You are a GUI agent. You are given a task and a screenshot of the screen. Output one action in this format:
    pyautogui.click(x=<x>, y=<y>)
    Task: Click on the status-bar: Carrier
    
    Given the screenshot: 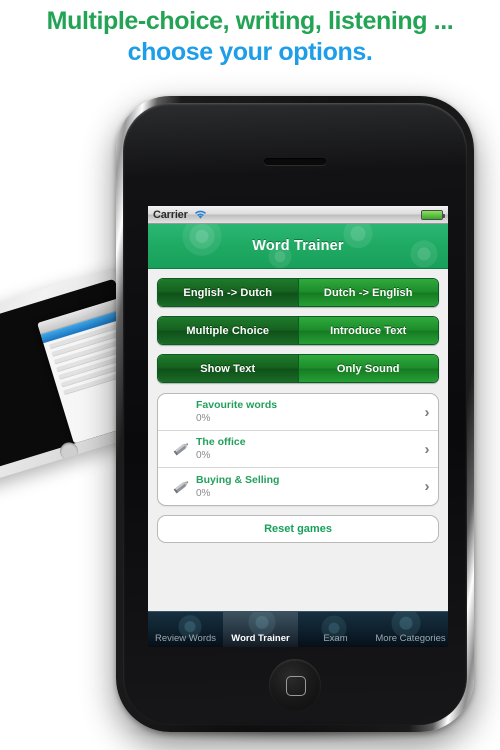 What is the action you would take?
    pyautogui.click(x=298, y=215)
    